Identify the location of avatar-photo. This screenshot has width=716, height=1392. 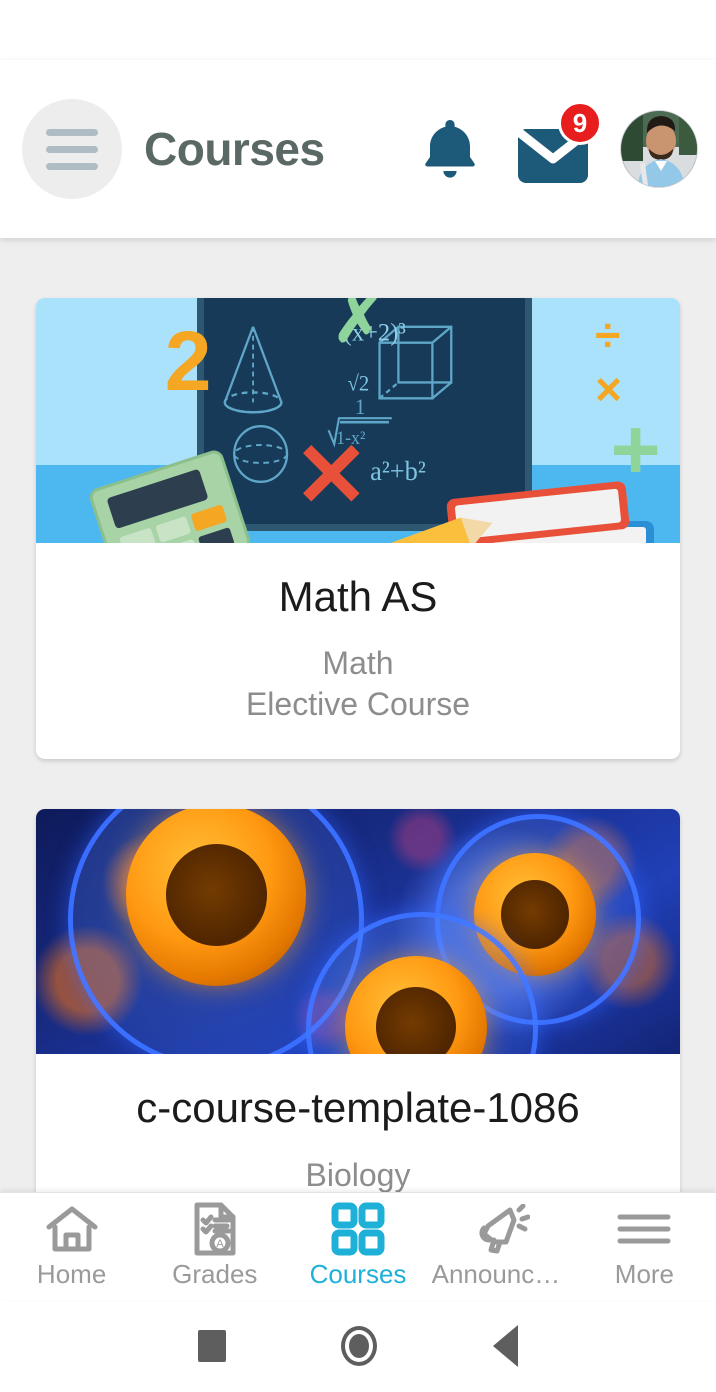
(659, 149).